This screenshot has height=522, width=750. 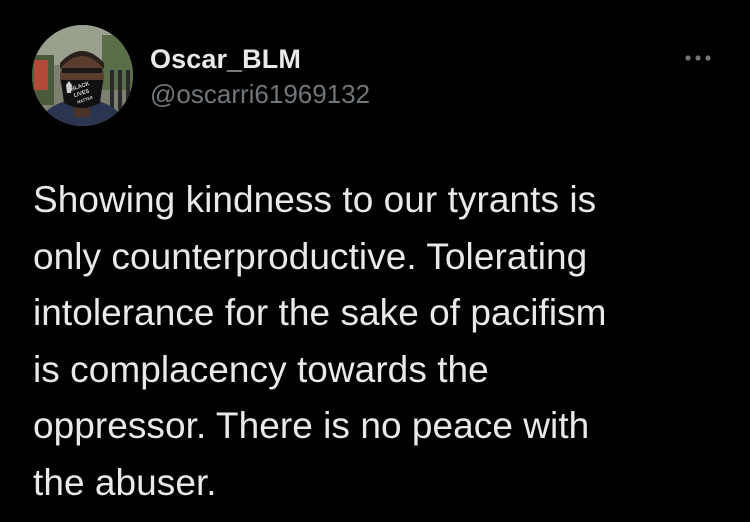 I want to click on author-info: Oscar_BLM @oscarri61969132, so click(x=260, y=76).